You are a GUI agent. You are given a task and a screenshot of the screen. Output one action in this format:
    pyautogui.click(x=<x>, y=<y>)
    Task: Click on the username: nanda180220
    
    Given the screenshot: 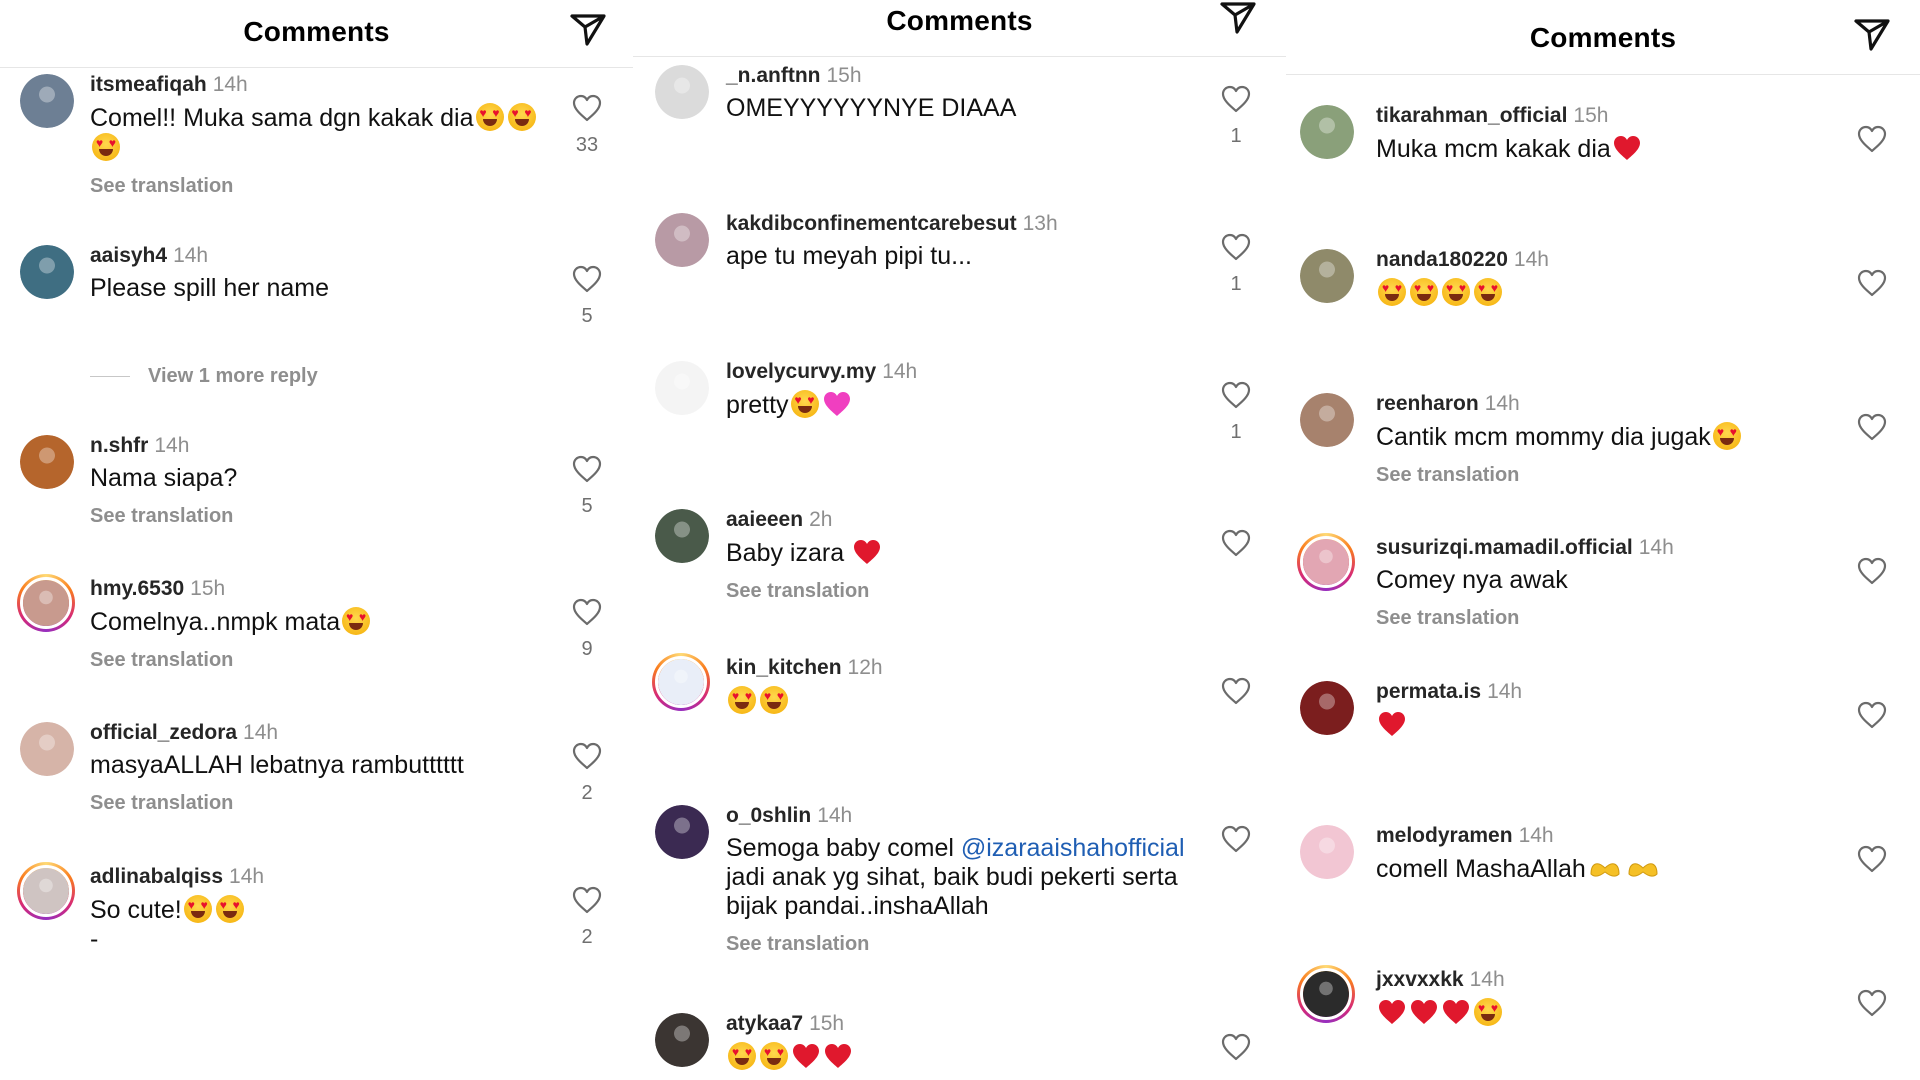 What is the action you would take?
    pyautogui.click(x=1442, y=259)
    